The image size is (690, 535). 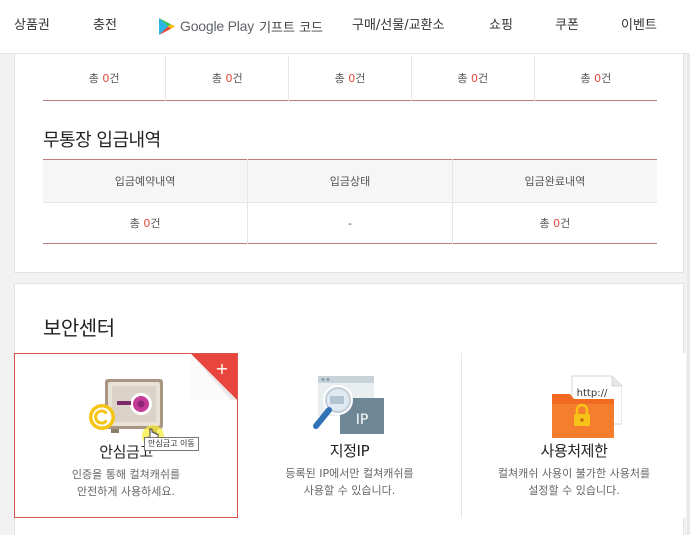 What do you see at coordinates (79, 328) in the screenshot?
I see `security-center-title: 보안센터` at bounding box center [79, 328].